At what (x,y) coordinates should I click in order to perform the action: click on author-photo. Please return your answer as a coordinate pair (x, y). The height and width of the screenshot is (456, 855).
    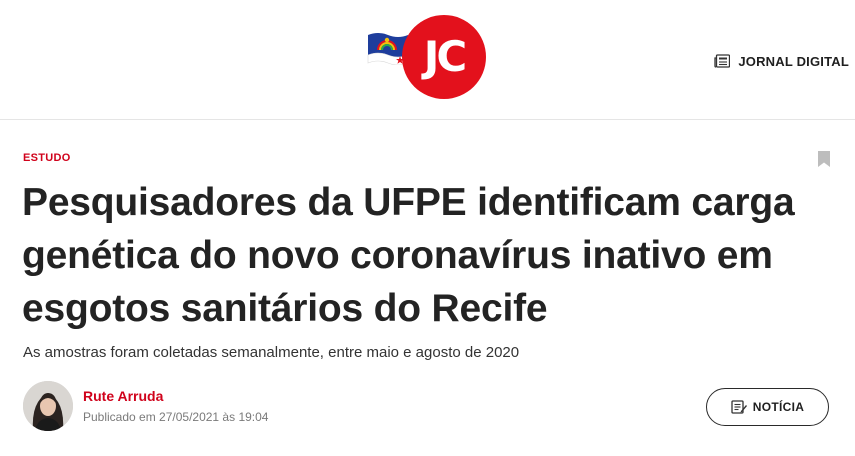
    Looking at the image, I should click on (48, 406).